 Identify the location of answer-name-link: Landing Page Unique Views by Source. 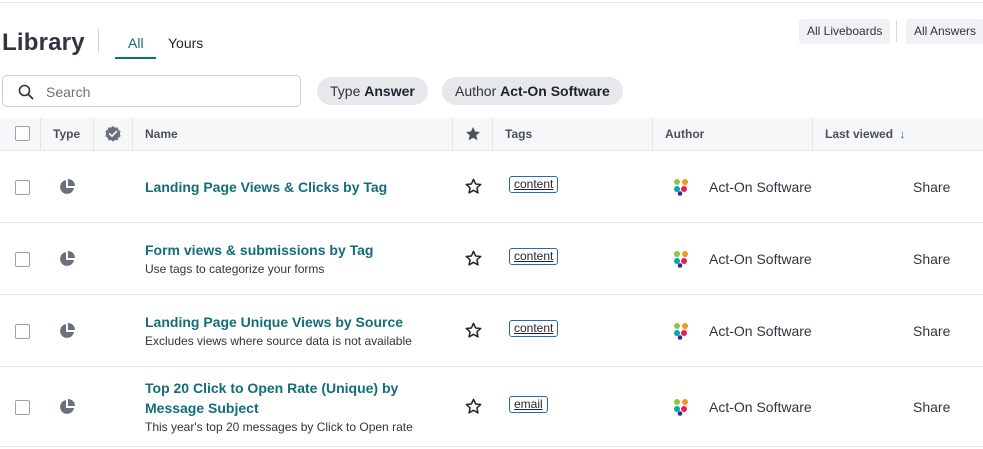
(274, 322).